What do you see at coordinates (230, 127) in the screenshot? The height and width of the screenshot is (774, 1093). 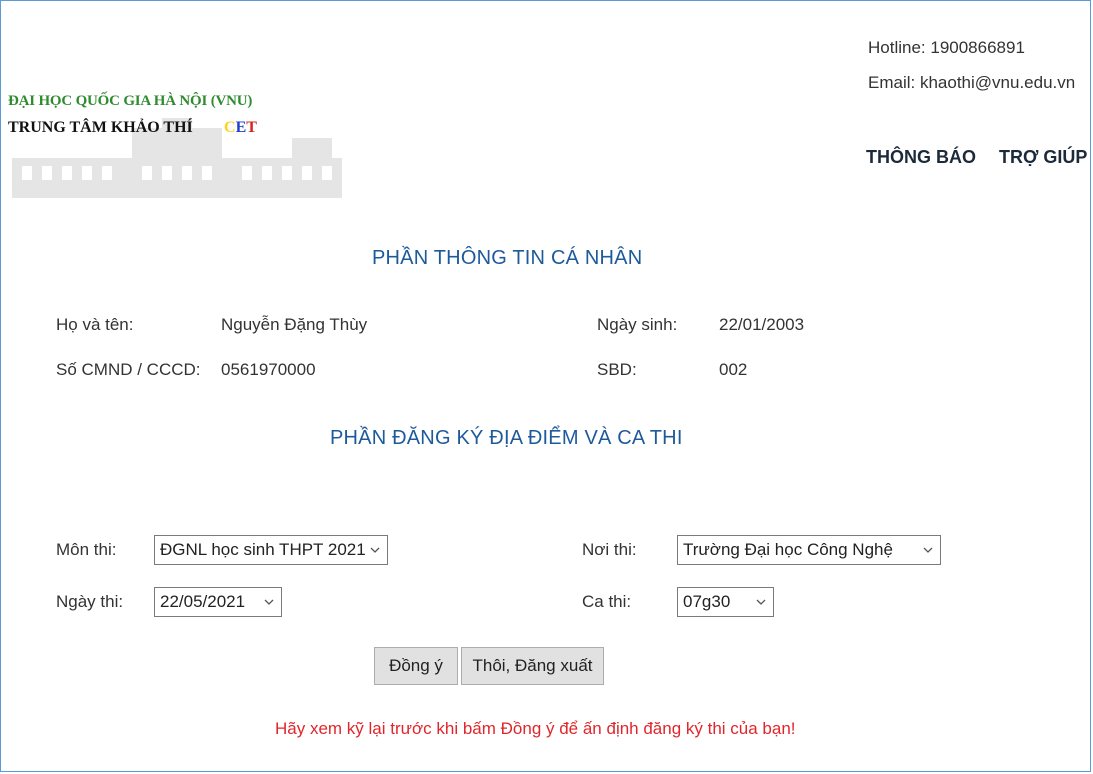 I see `cet-letter-c: C` at bounding box center [230, 127].